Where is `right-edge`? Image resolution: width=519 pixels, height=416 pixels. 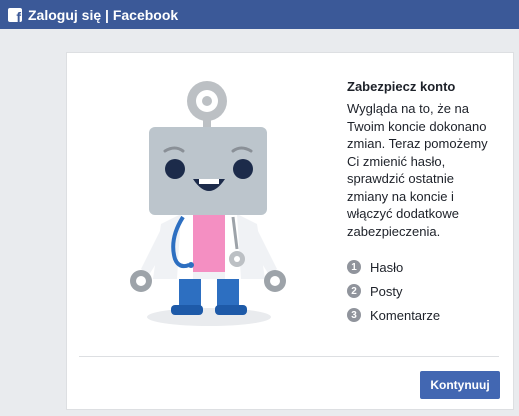
right-edge is located at coordinates (516, 222).